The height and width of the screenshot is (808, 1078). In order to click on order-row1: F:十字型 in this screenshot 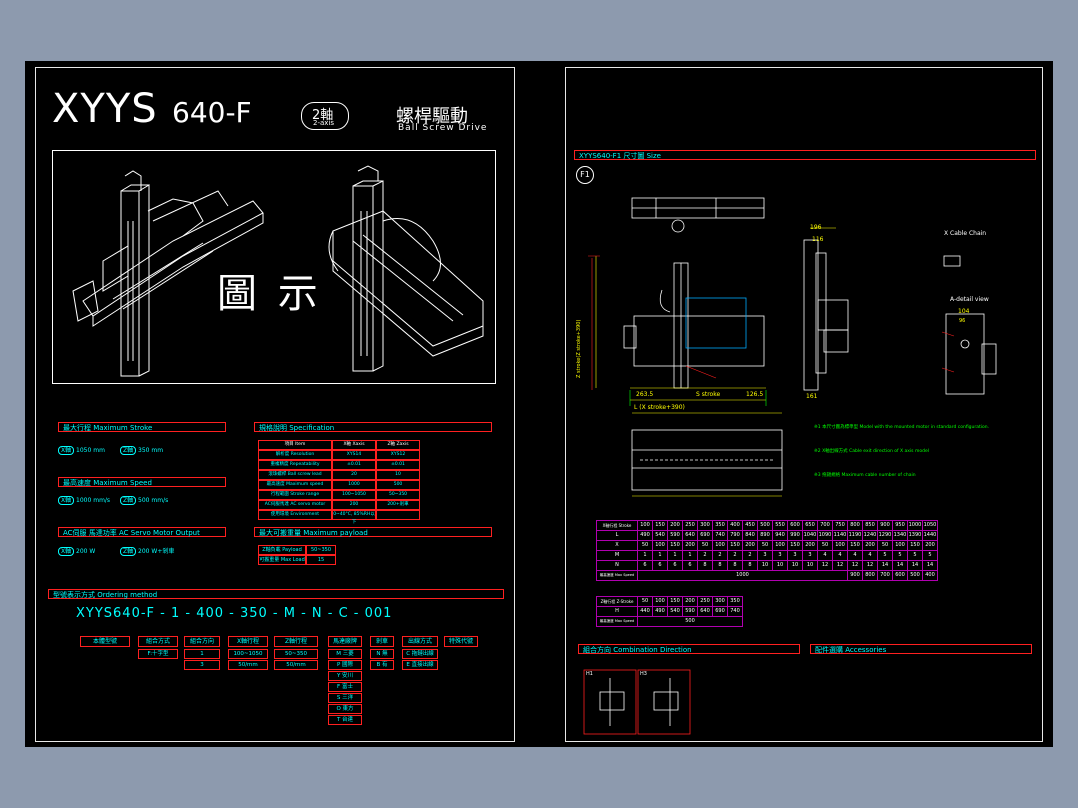, I will do `click(158, 654)`.